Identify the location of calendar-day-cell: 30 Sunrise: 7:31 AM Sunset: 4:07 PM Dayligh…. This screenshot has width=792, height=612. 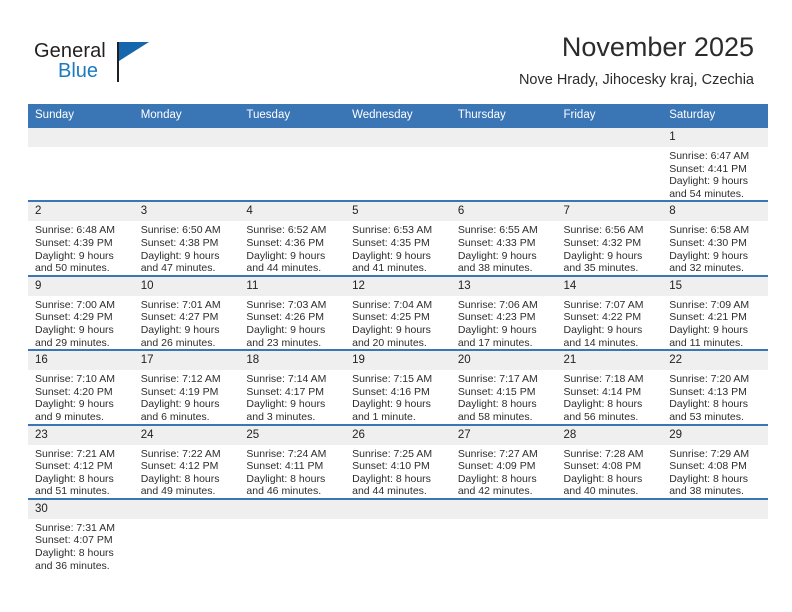
(81, 535).